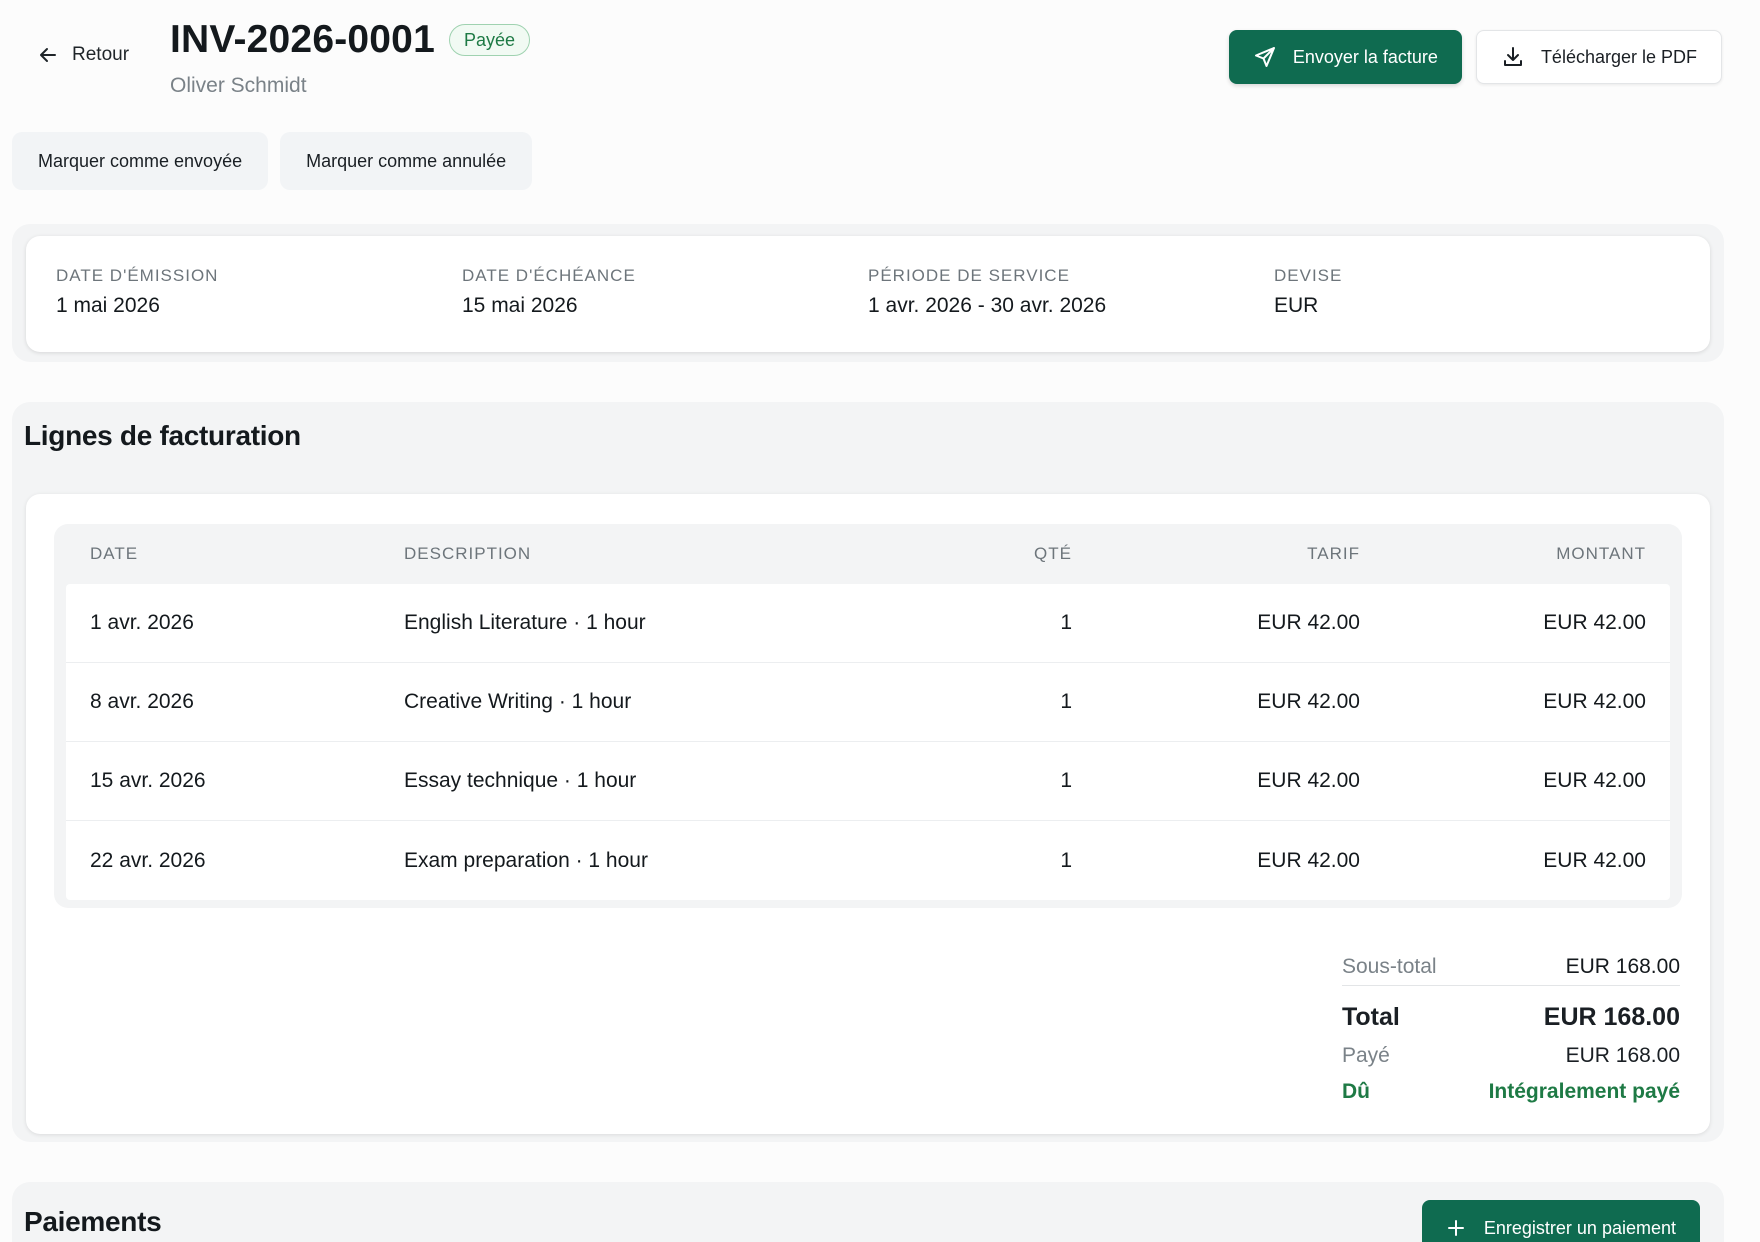 The image size is (1760, 1242). What do you see at coordinates (1511, 1017) in the screenshot?
I see `total-row: Total EUR 168.00` at bounding box center [1511, 1017].